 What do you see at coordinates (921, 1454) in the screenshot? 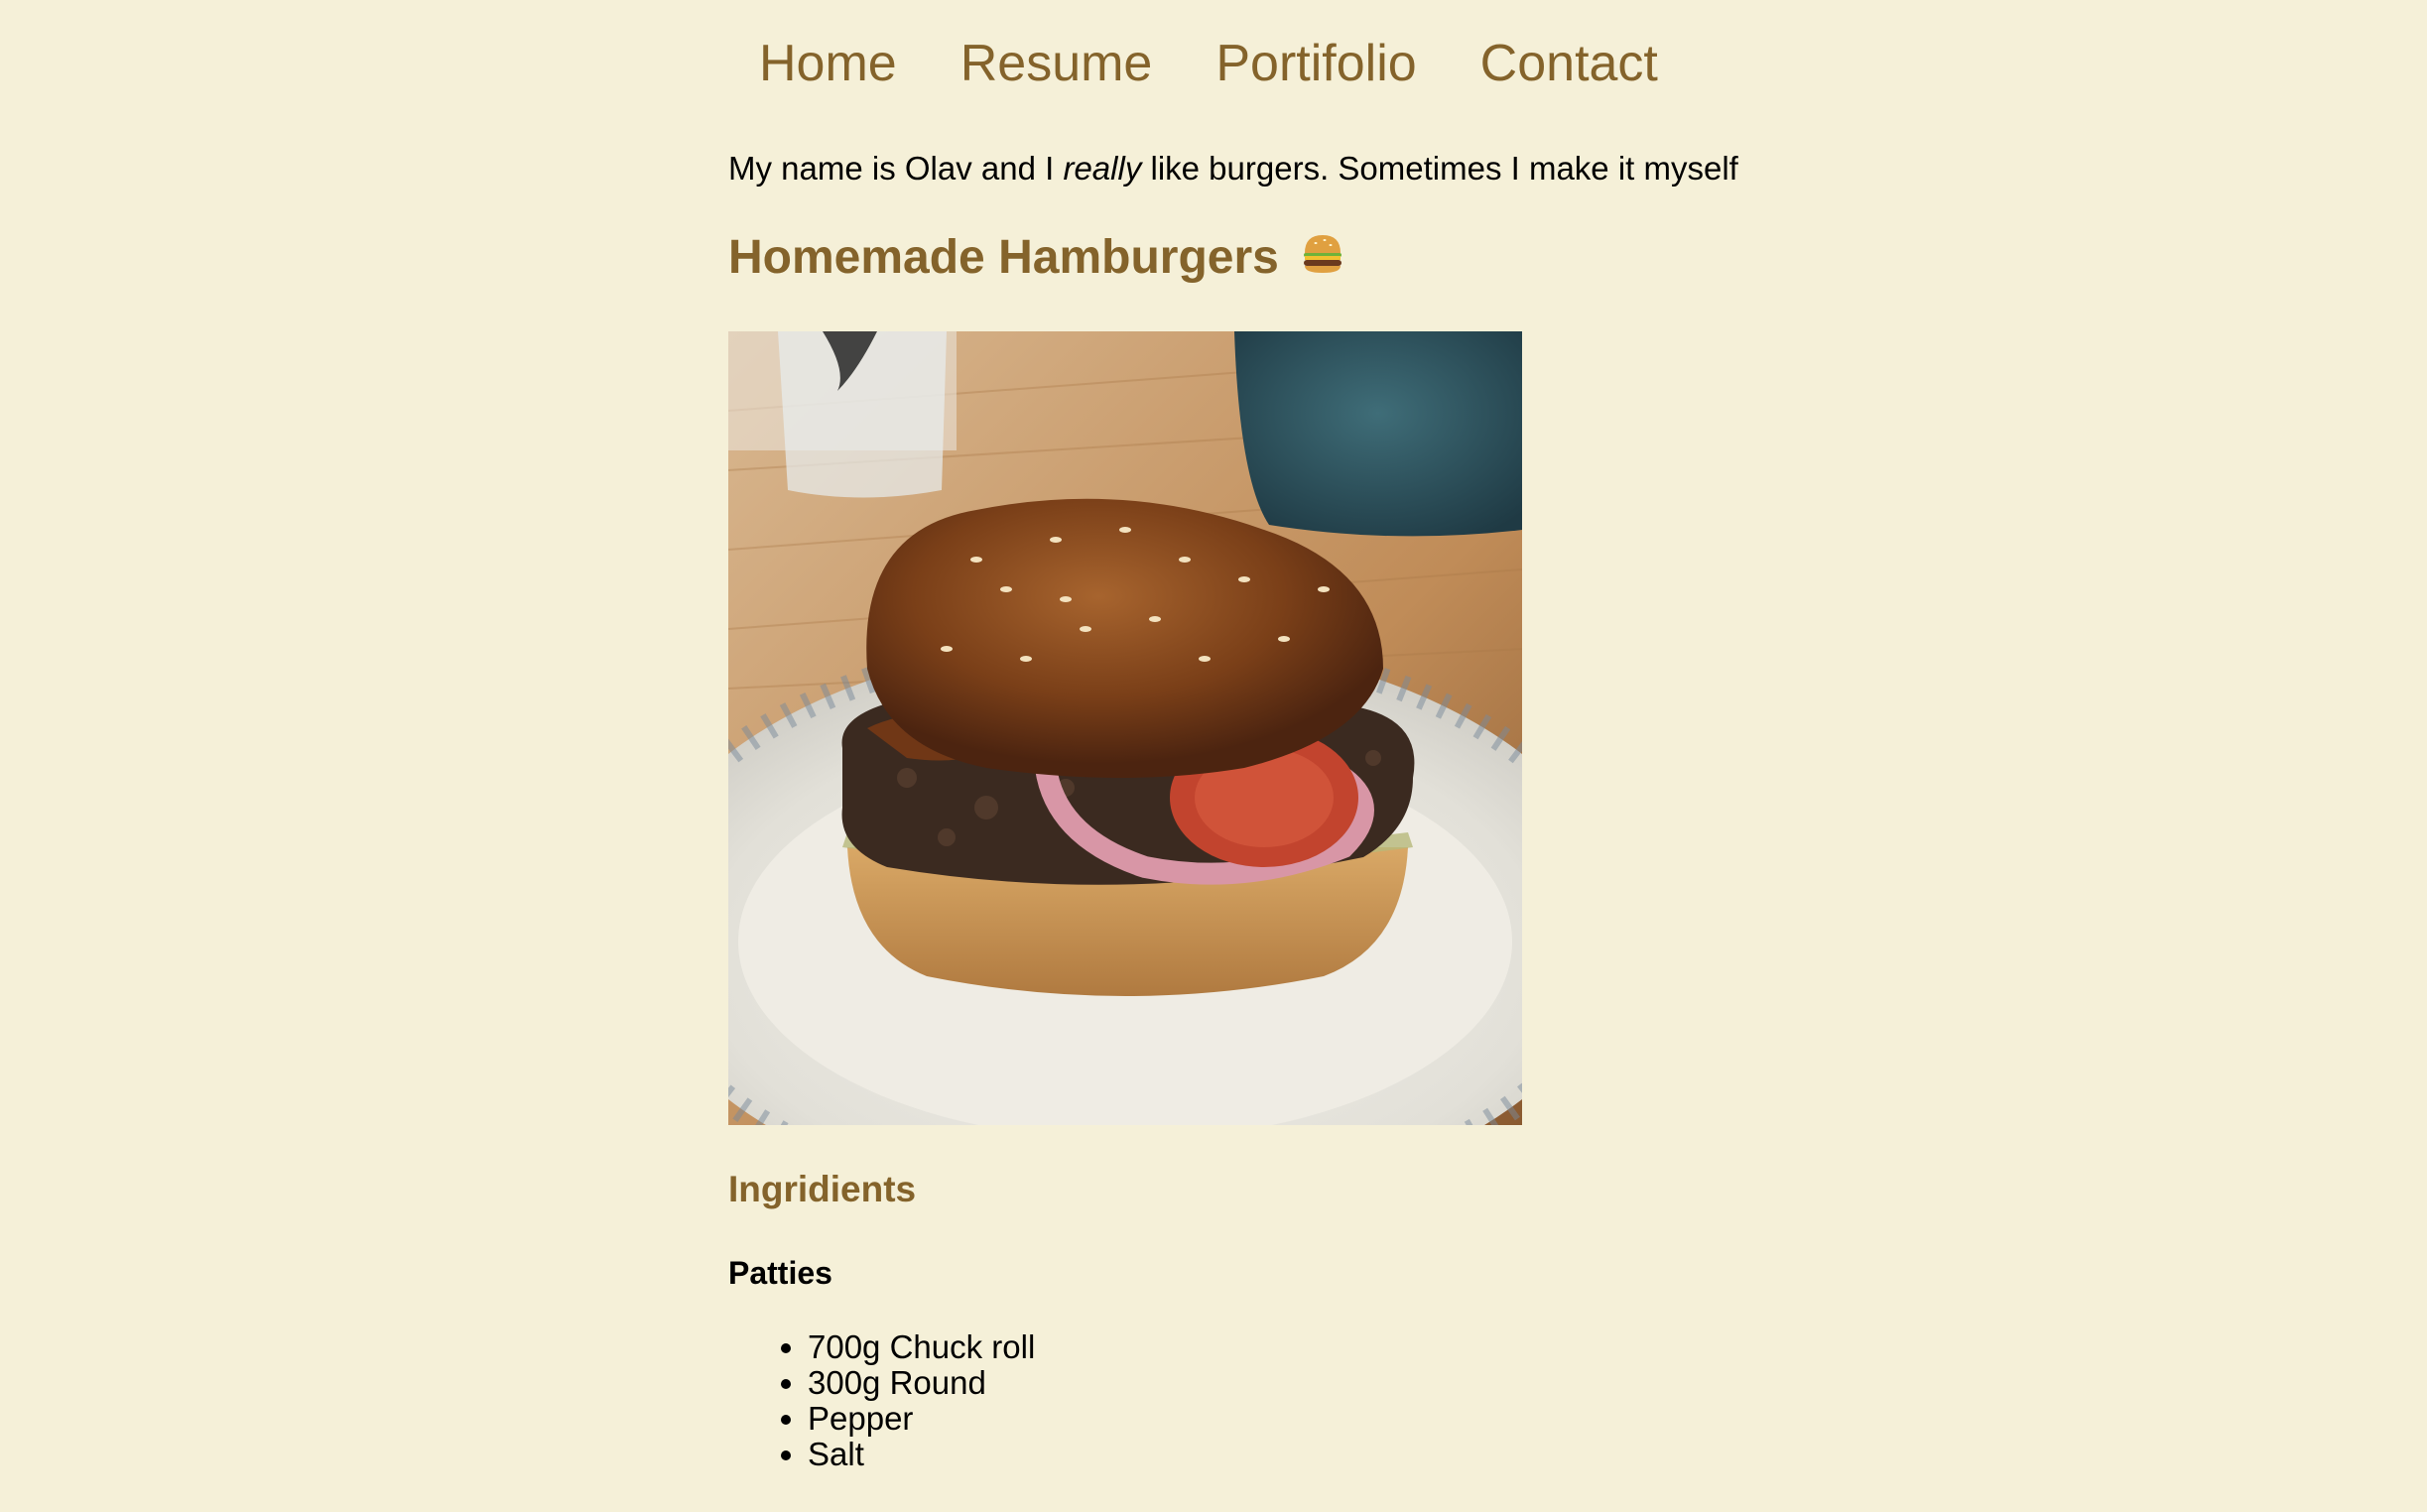
I see `list-item: Salt` at bounding box center [921, 1454].